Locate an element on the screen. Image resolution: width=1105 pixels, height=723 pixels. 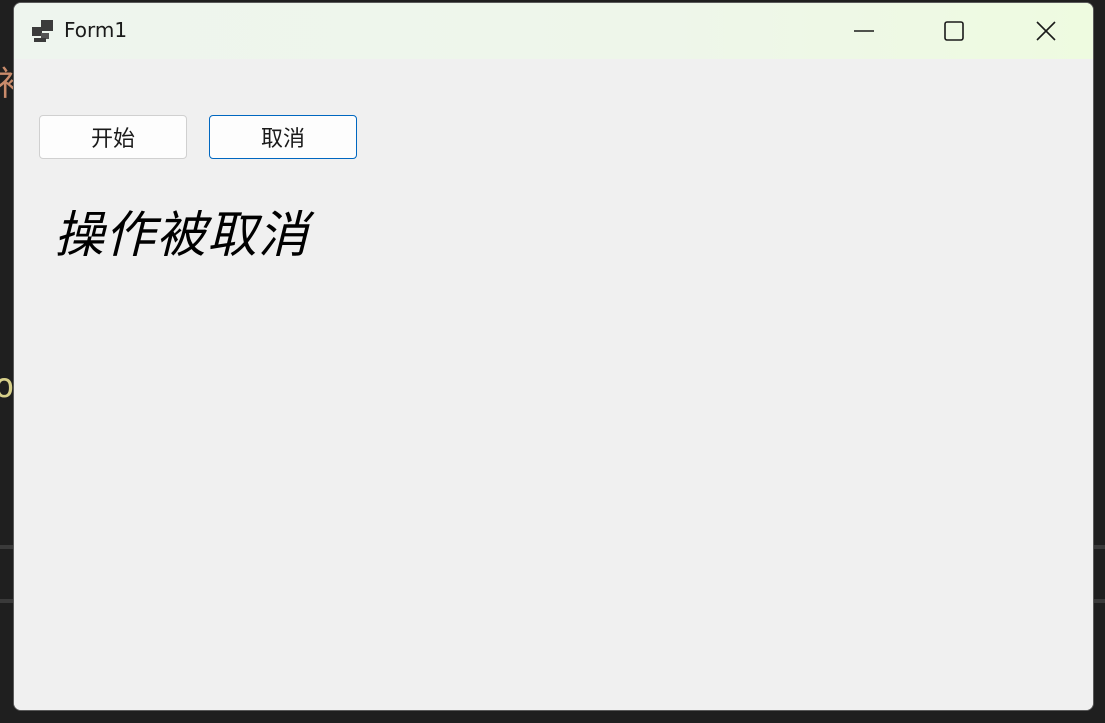
minimize-icon is located at coordinates (864, 31).